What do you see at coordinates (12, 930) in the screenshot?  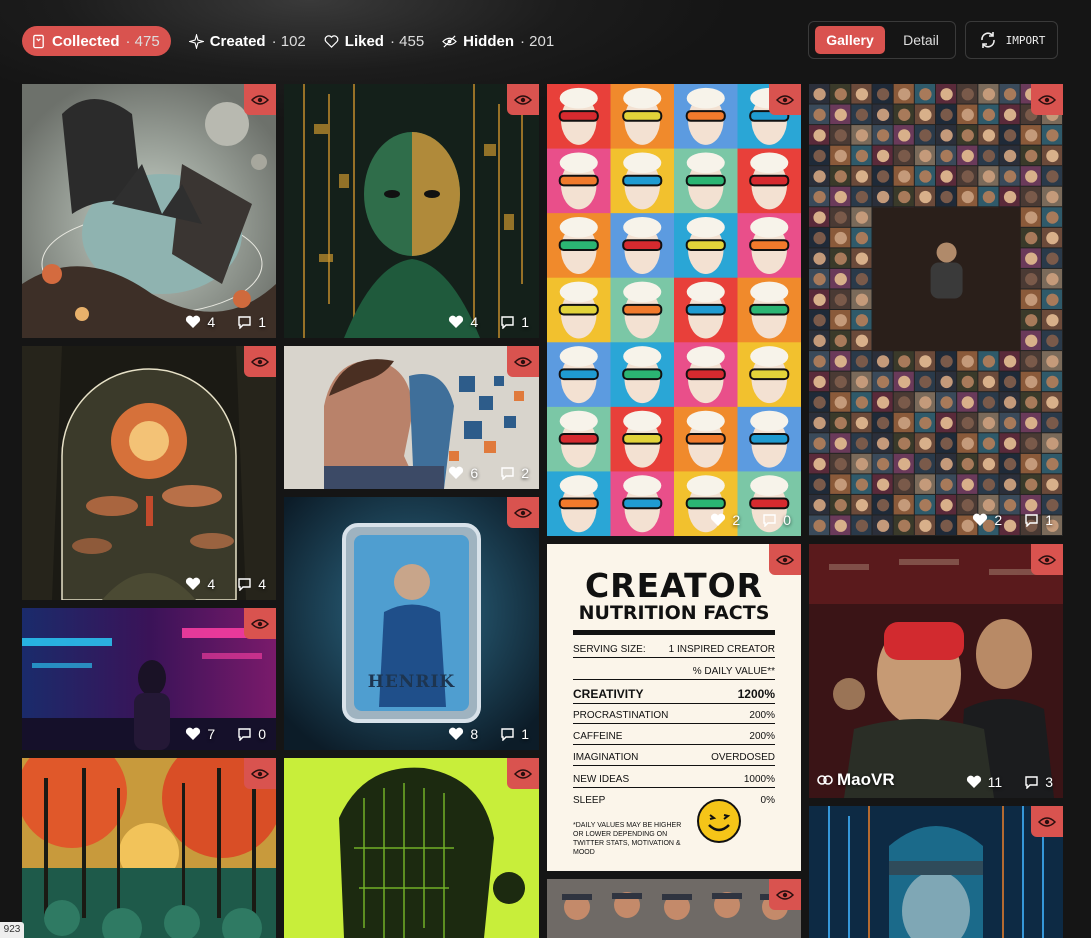 I see `side-counter: 923` at bounding box center [12, 930].